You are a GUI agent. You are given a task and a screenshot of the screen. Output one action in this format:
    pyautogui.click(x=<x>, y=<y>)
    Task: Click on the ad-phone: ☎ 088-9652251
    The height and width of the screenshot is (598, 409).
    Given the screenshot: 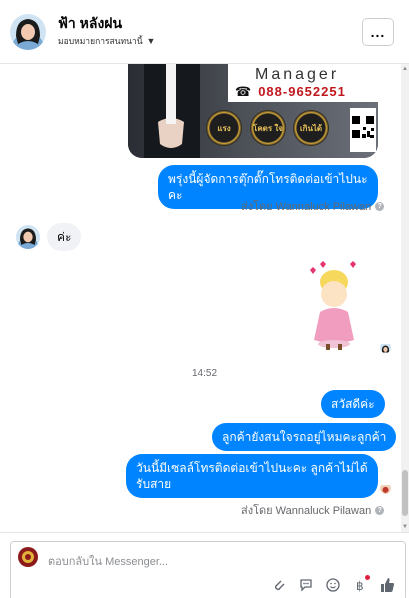 What is the action you would take?
    pyautogui.click(x=290, y=91)
    